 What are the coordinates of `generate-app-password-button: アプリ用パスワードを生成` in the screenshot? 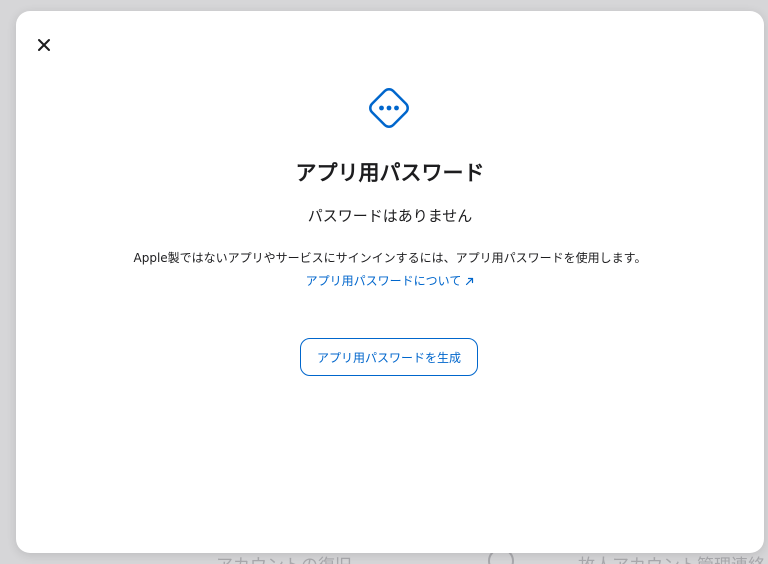 It's located at (389, 357).